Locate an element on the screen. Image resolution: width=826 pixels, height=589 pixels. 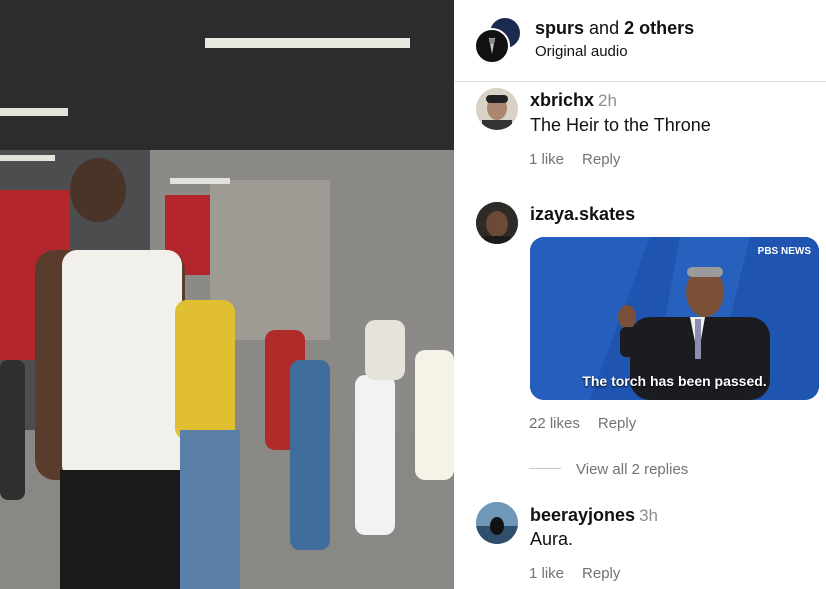
spurs-logo-icon is located at coordinates (492, 46).